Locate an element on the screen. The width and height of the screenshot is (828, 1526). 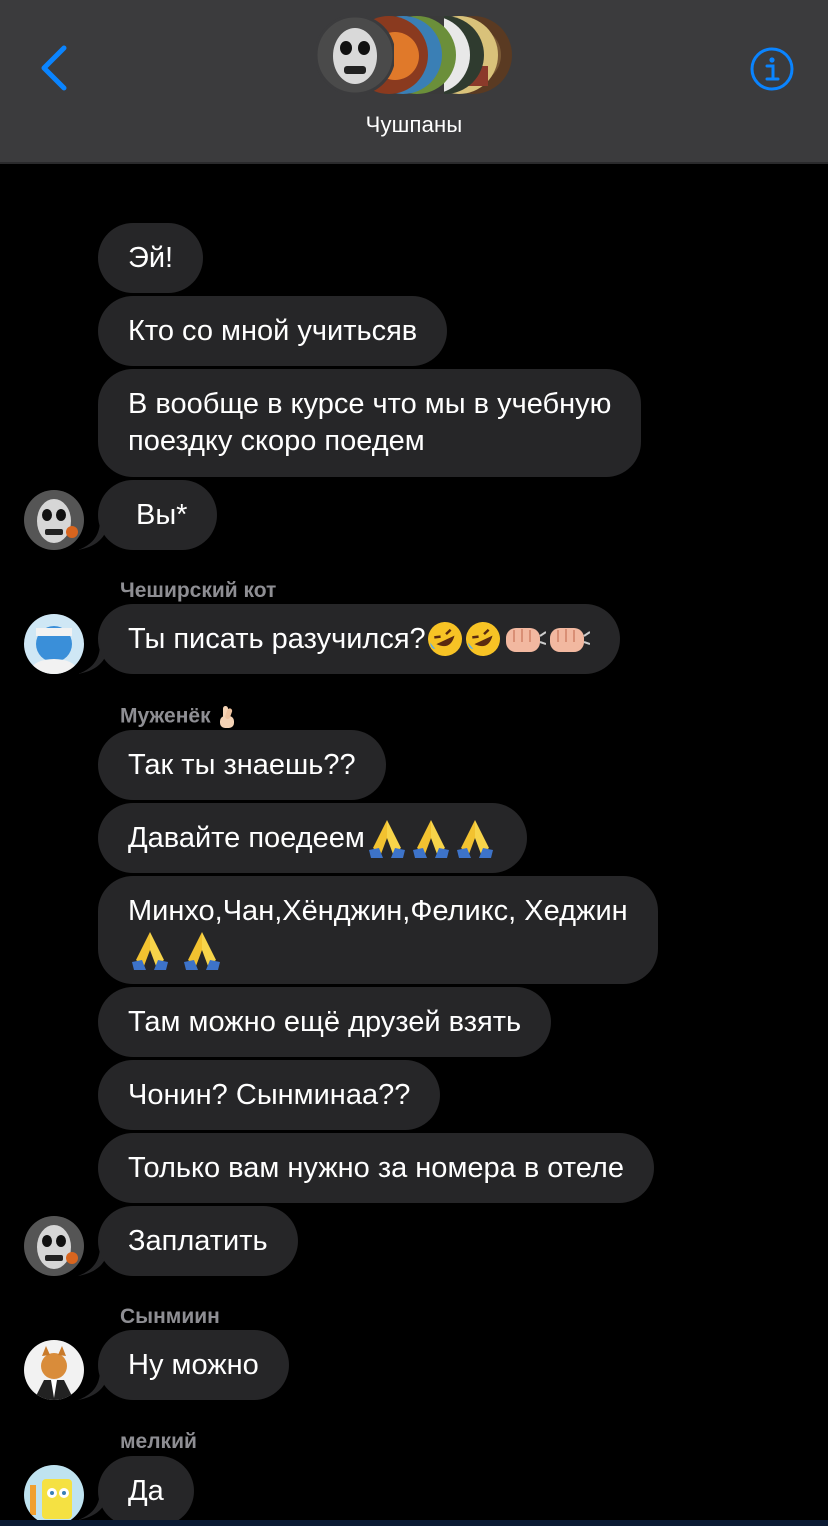
bottom-edge is located at coordinates (414, 1523).